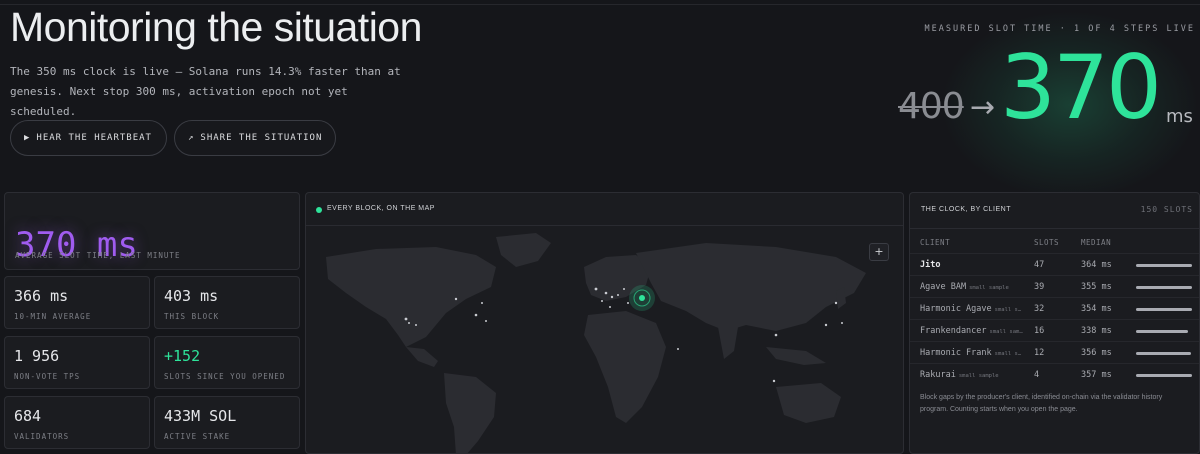  Describe the element at coordinates (319, 210) in the screenshot. I see `live-dot-icon` at that location.